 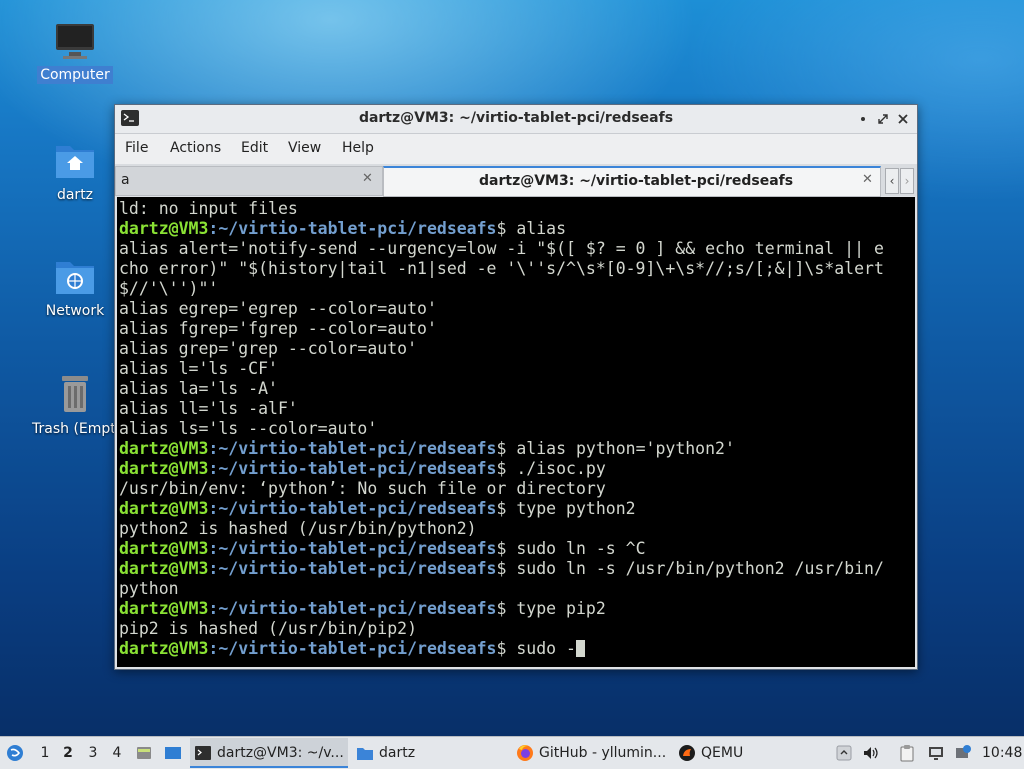 I want to click on window-titlebar: dartz@VM3: ~/virtio-tablet-pci/redseafs, so click(x=516, y=119).